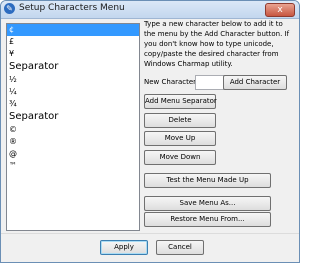 The height and width of the screenshot is (263, 320). What do you see at coordinates (150, 233) in the screenshot?
I see `footer-divider` at bounding box center [150, 233].